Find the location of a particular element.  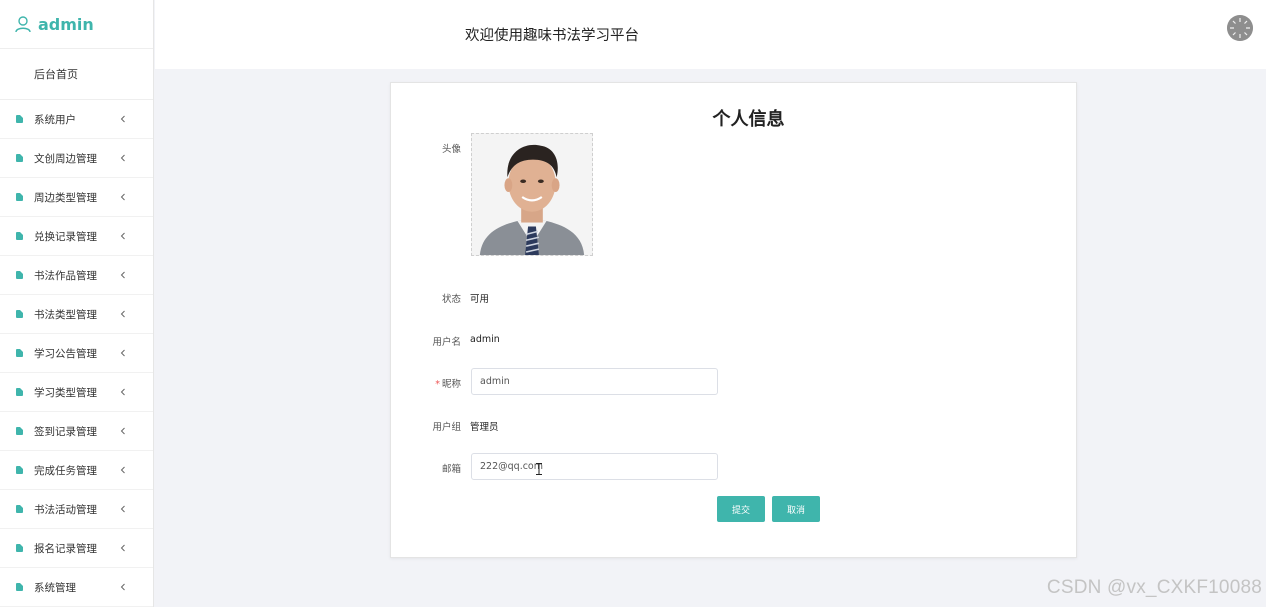

text-cursor-icon is located at coordinates (539, 469).